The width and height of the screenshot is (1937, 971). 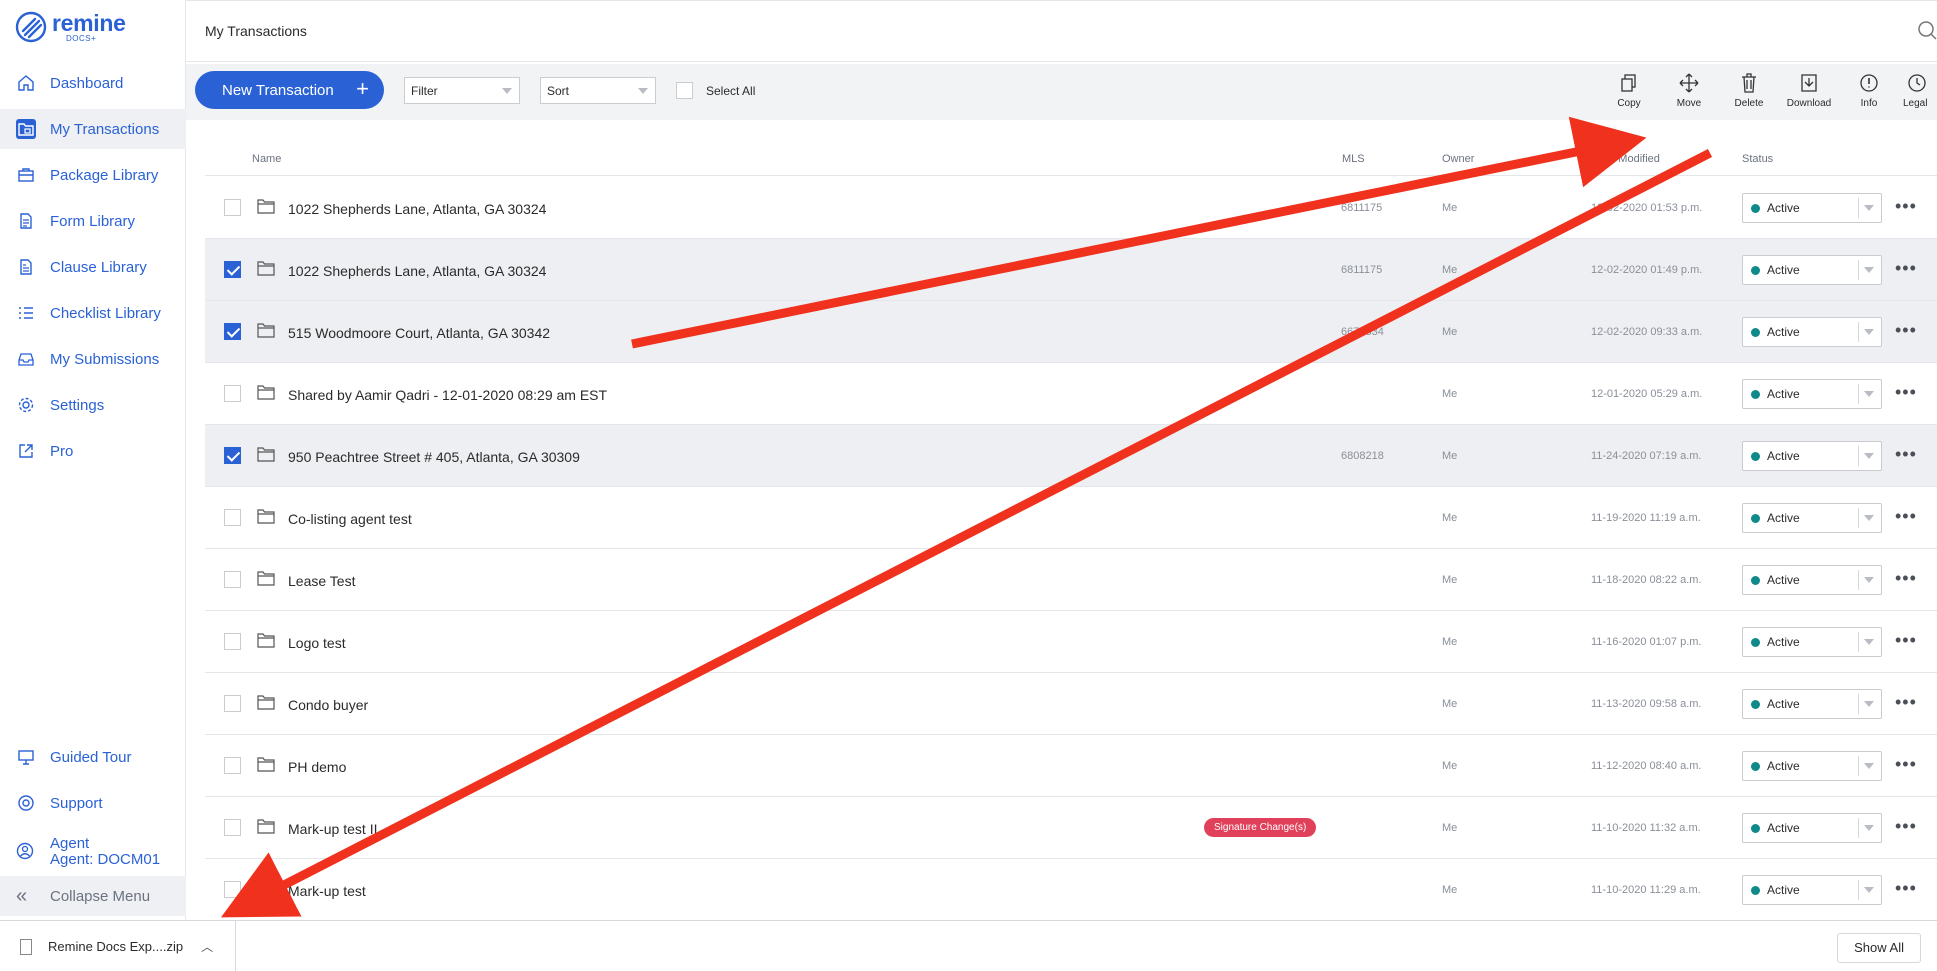 What do you see at coordinates (332, 829) in the screenshot?
I see `row-name: Mark-up test II` at bounding box center [332, 829].